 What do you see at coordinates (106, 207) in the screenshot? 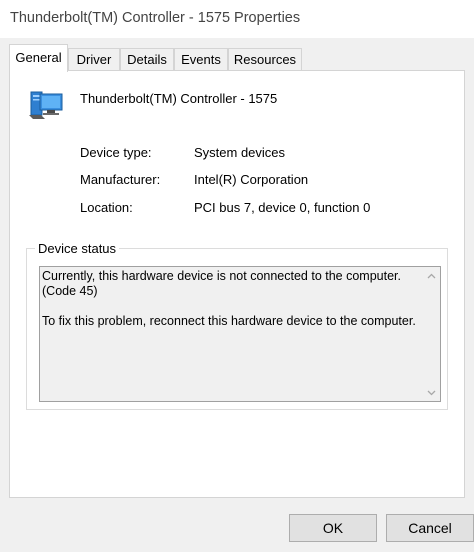
I see `location-label: Location:` at bounding box center [106, 207].